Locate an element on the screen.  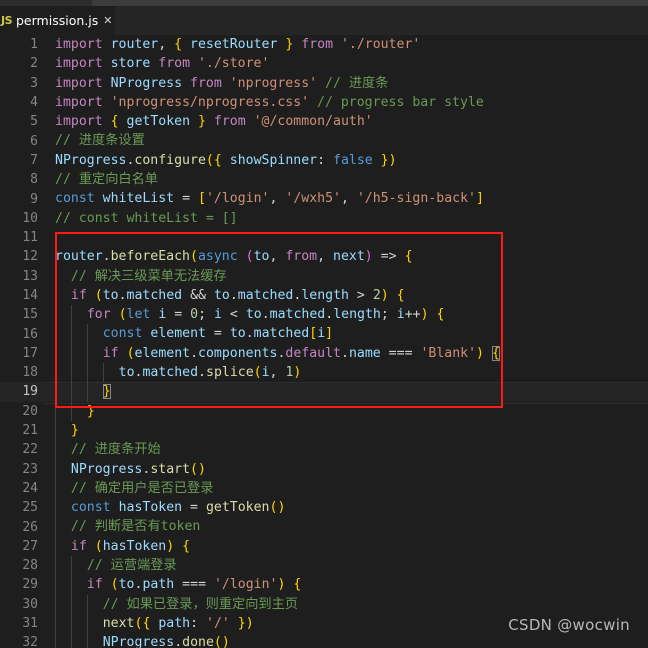
code-line-text: import { getToken } from '@/common/auth' is located at coordinates (214, 122).